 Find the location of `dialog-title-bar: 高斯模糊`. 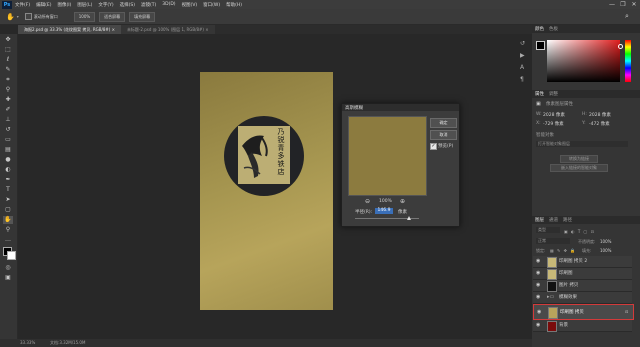

dialog-title-bar: 高斯模糊 is located at coordinates (400, 107).